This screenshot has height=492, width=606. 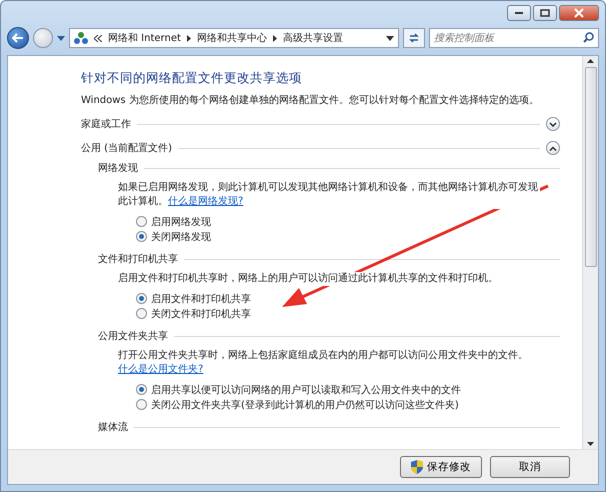 I want to click on section-title: 媒体流, so click(x=113, y=427).